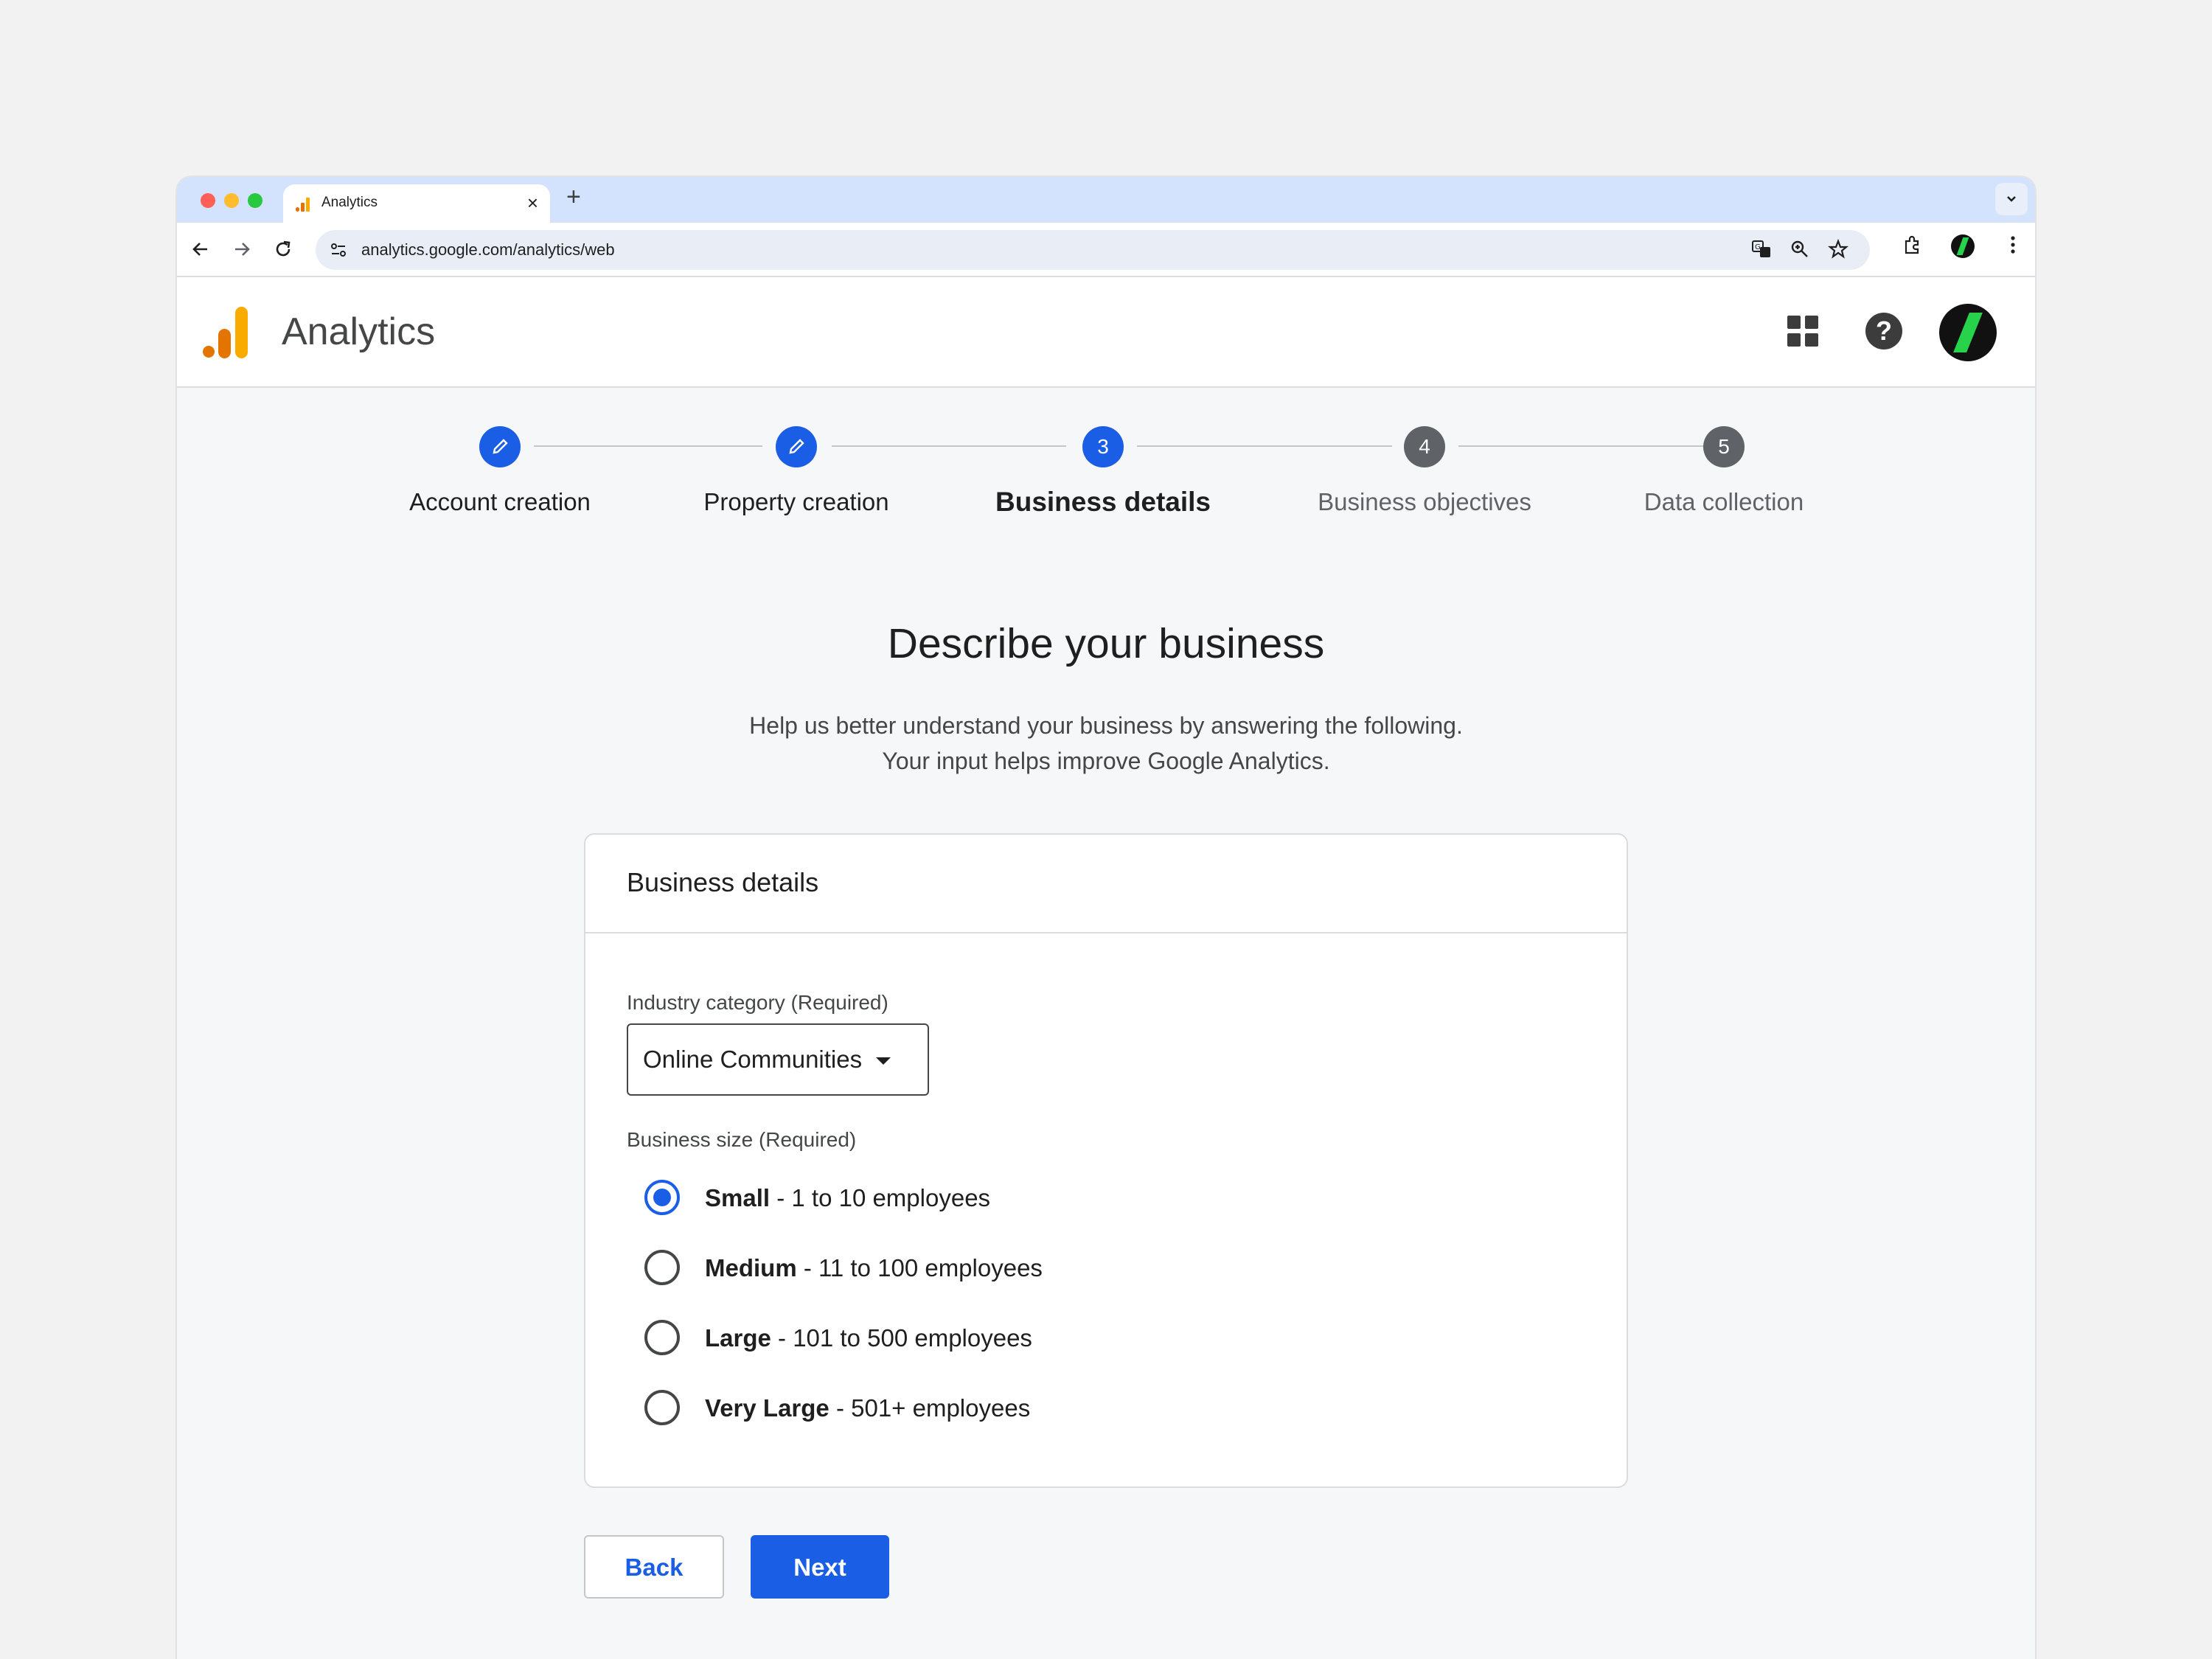 This screenshot has width=2212, height=1659. What do you see at coordinates (1758, 247) in the screenshot?
I see `svg-text: G` at bounding box center [1758, 247].